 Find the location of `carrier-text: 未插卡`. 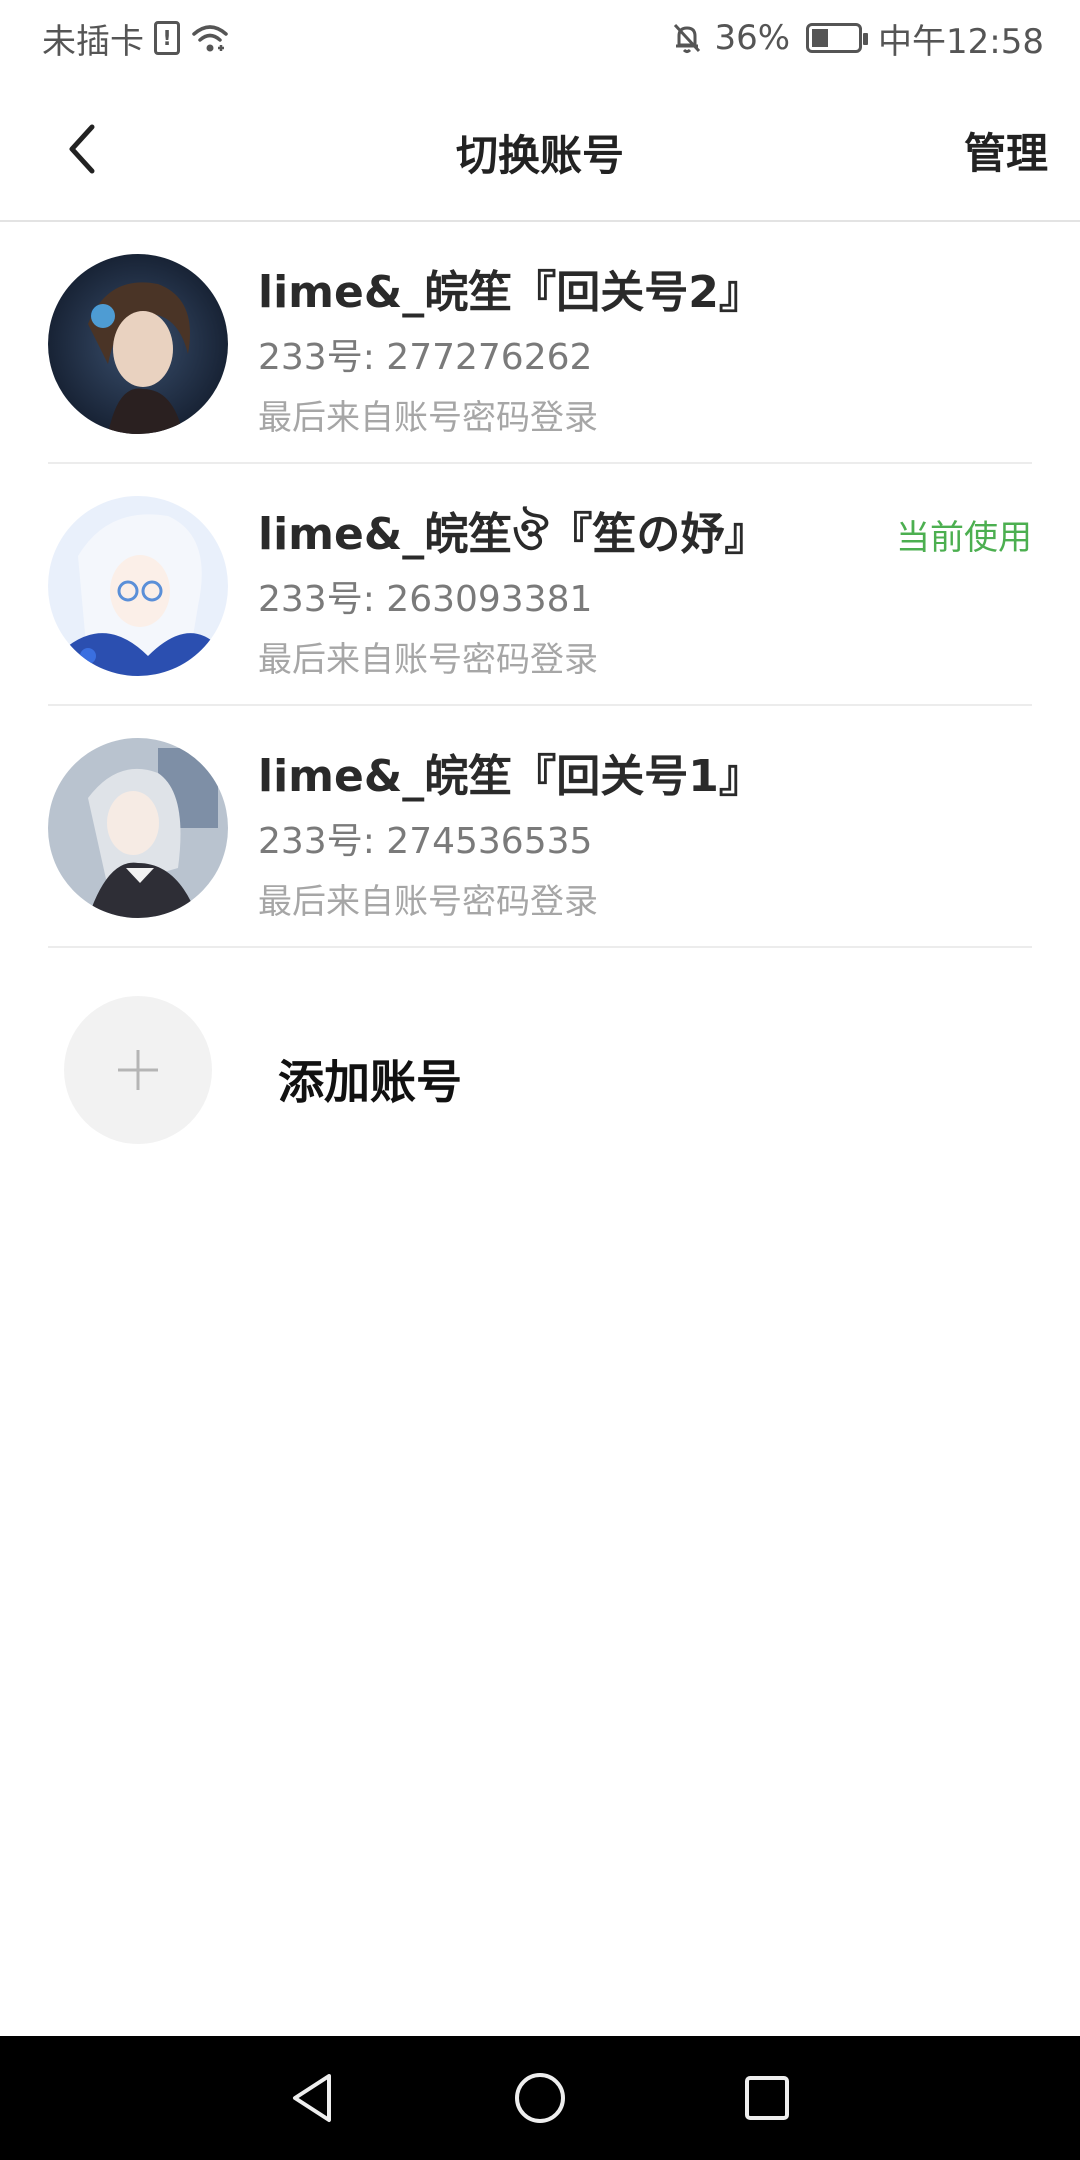

carrier-text: 未插卡 is located at coordinates (93, 41).